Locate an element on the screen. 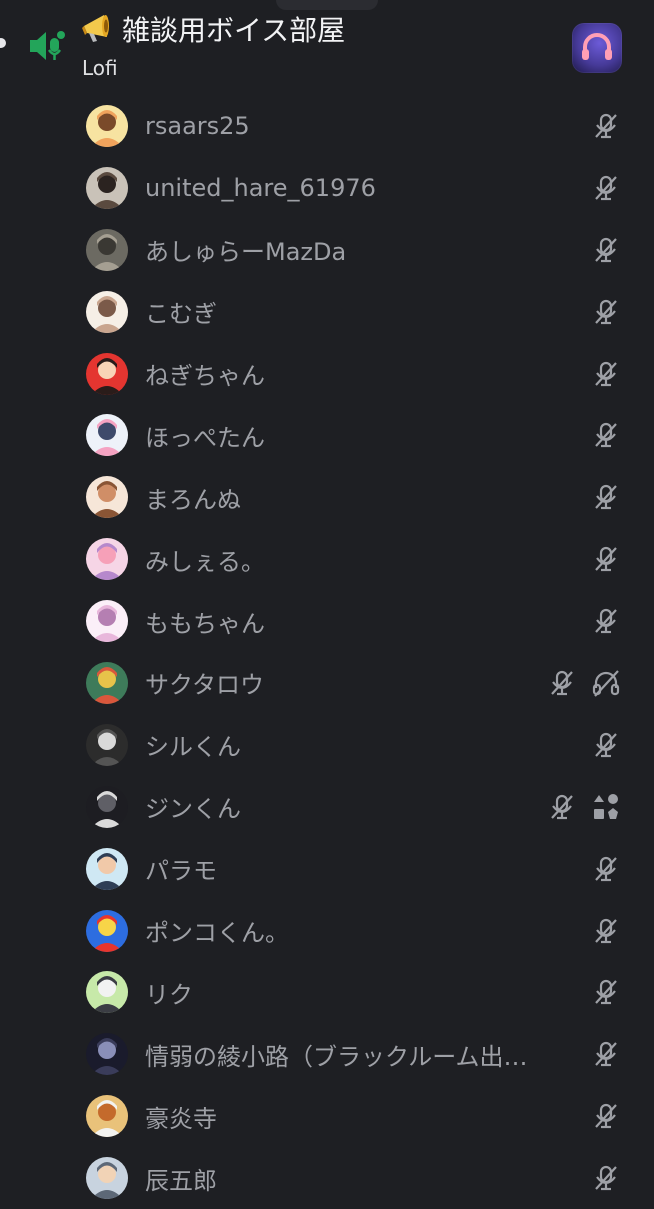 Image resolution: width=654 pixels, height=1209 pixels. member-name: ももちゃん is located at coordinates (205, 623).